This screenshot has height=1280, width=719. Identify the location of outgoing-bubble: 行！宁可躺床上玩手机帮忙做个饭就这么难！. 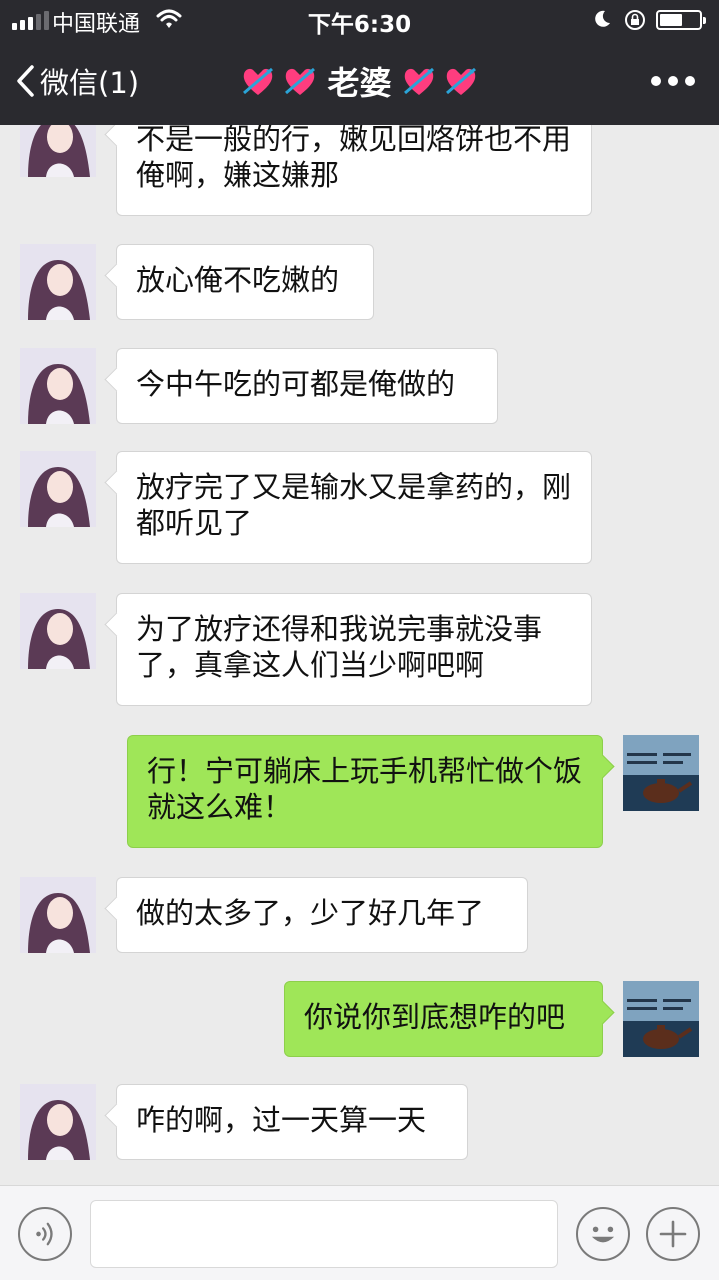
(365, 791).